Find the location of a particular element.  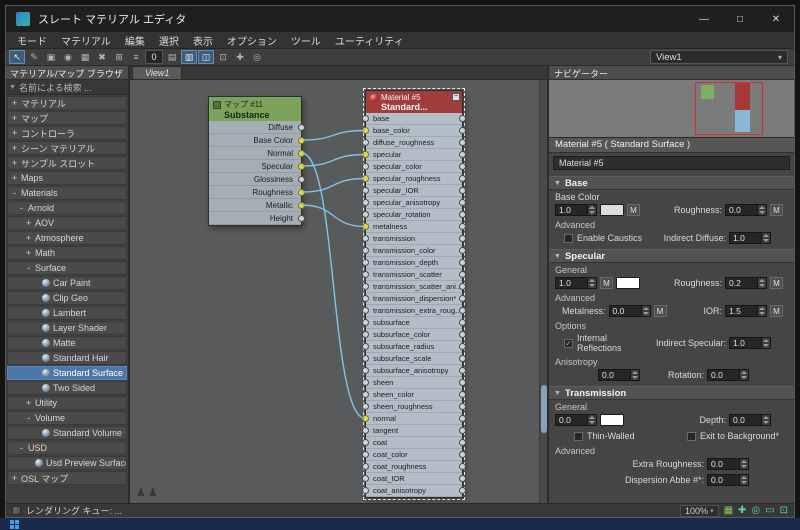

rollout-header: ▼ Base is located at coordinates (671, 183).